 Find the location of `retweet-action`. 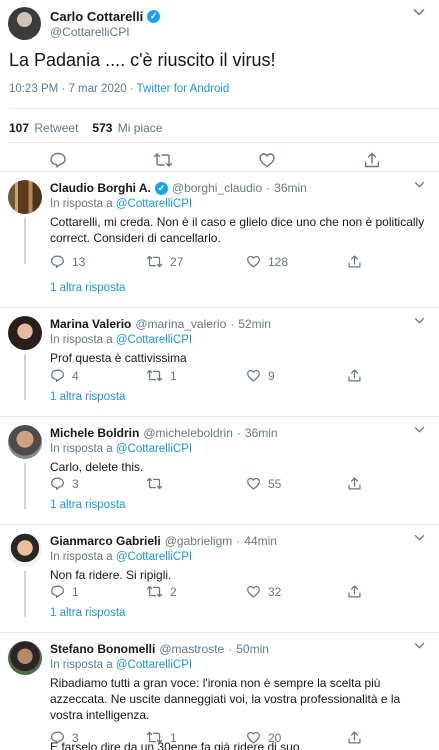

retweet-action is located at coordinates (158, 483).